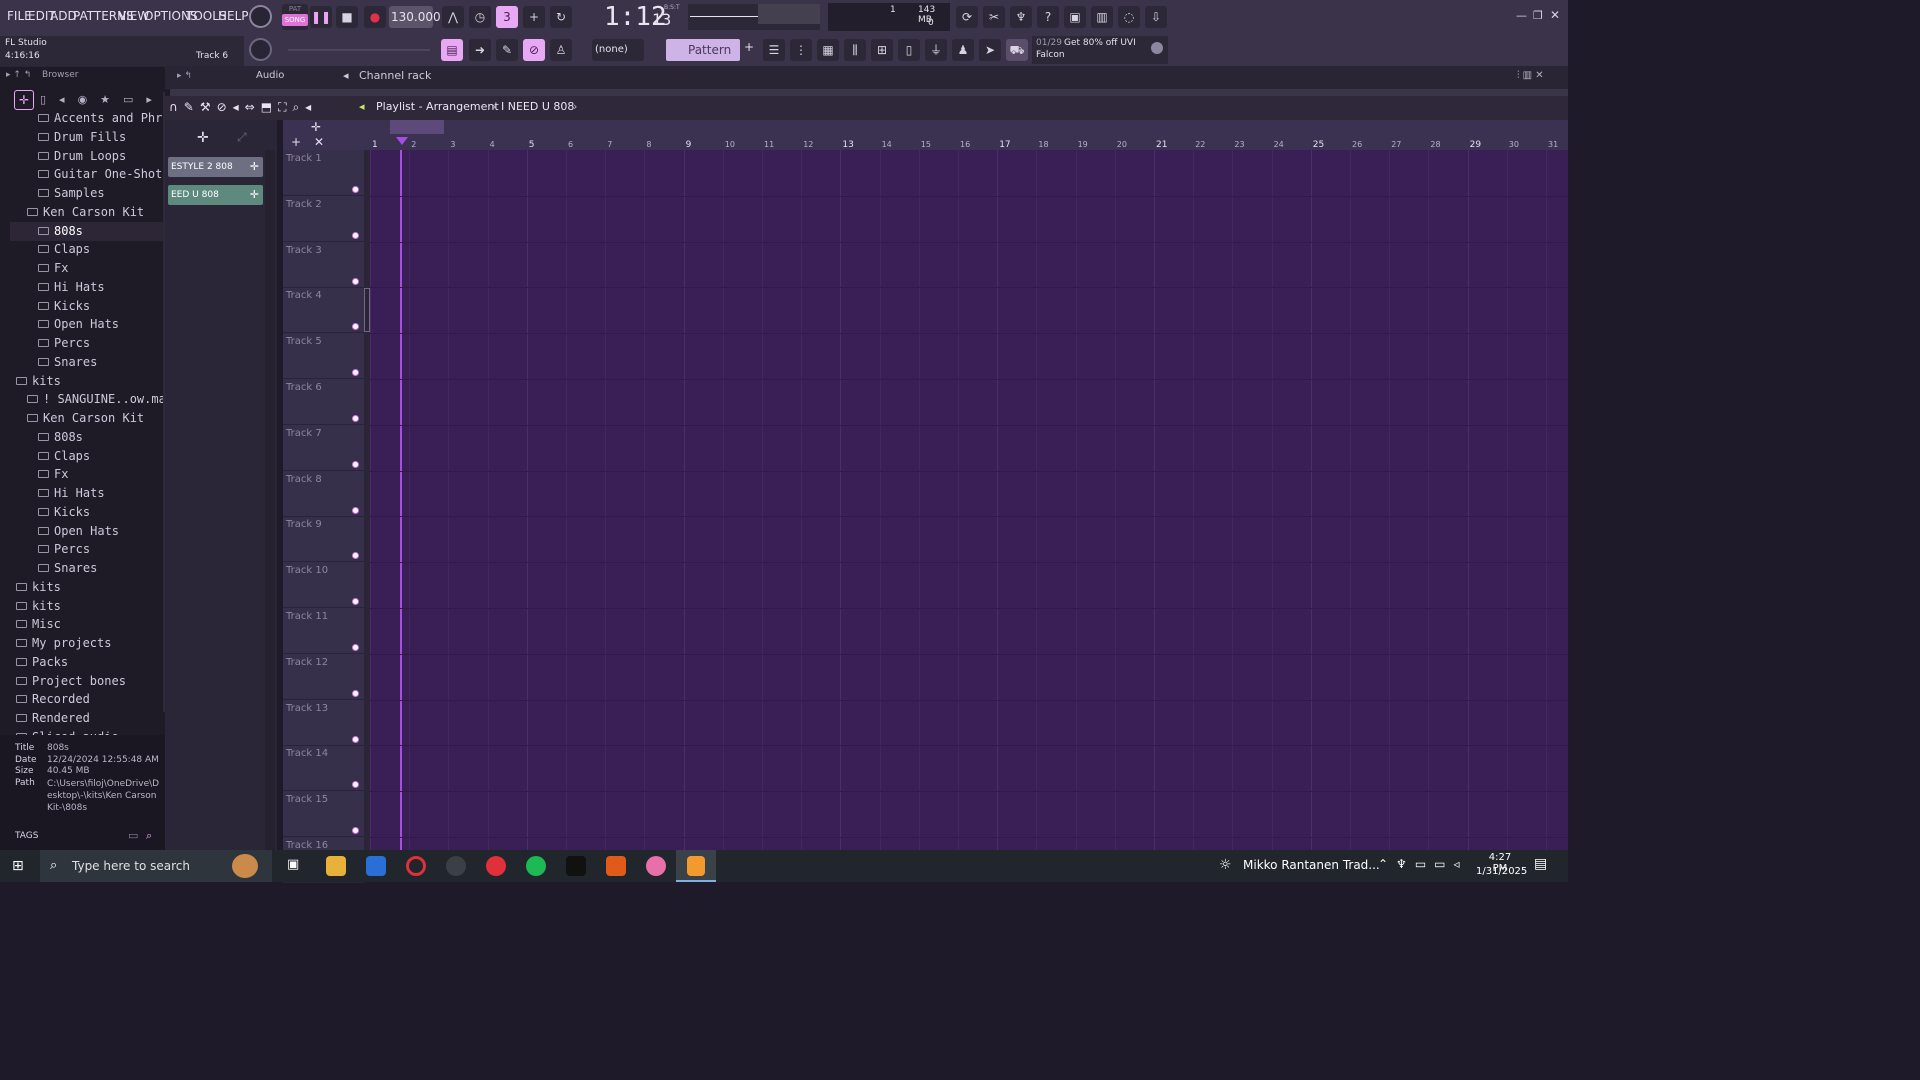 This screenshot has height=1080, width=1920. I want to click on pat-song-switch: PAT SONG, so click(295, 17).